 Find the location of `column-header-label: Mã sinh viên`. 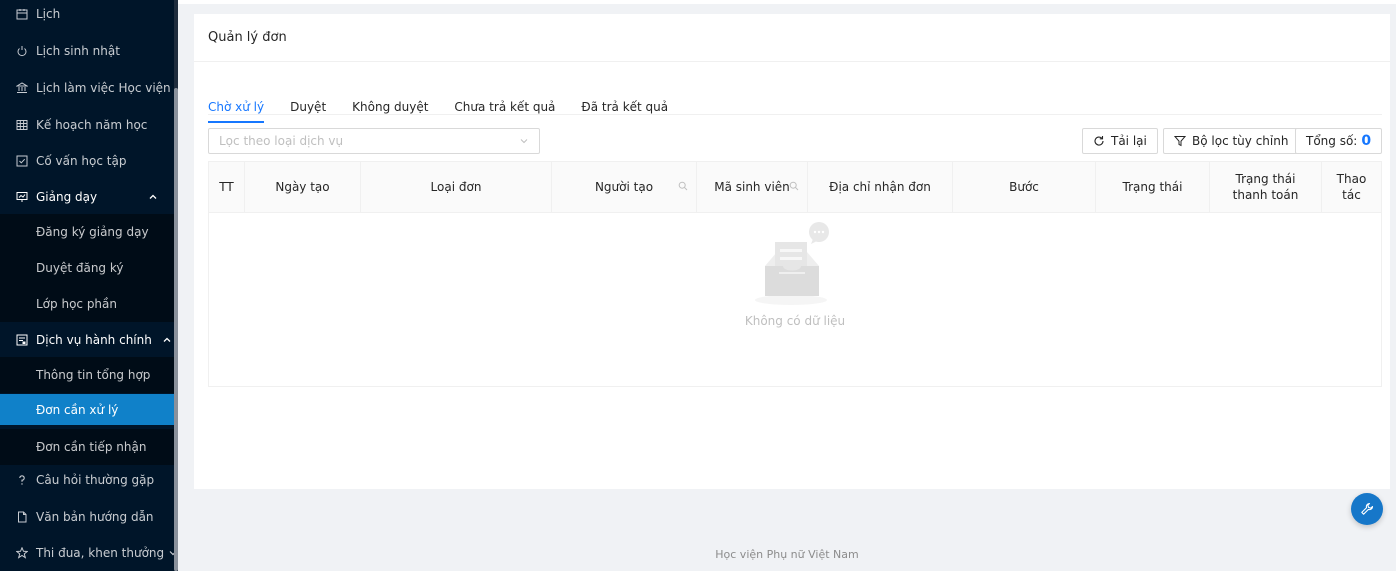

column-header-label: Mã sinh viên is located at coordinates (752, 187).